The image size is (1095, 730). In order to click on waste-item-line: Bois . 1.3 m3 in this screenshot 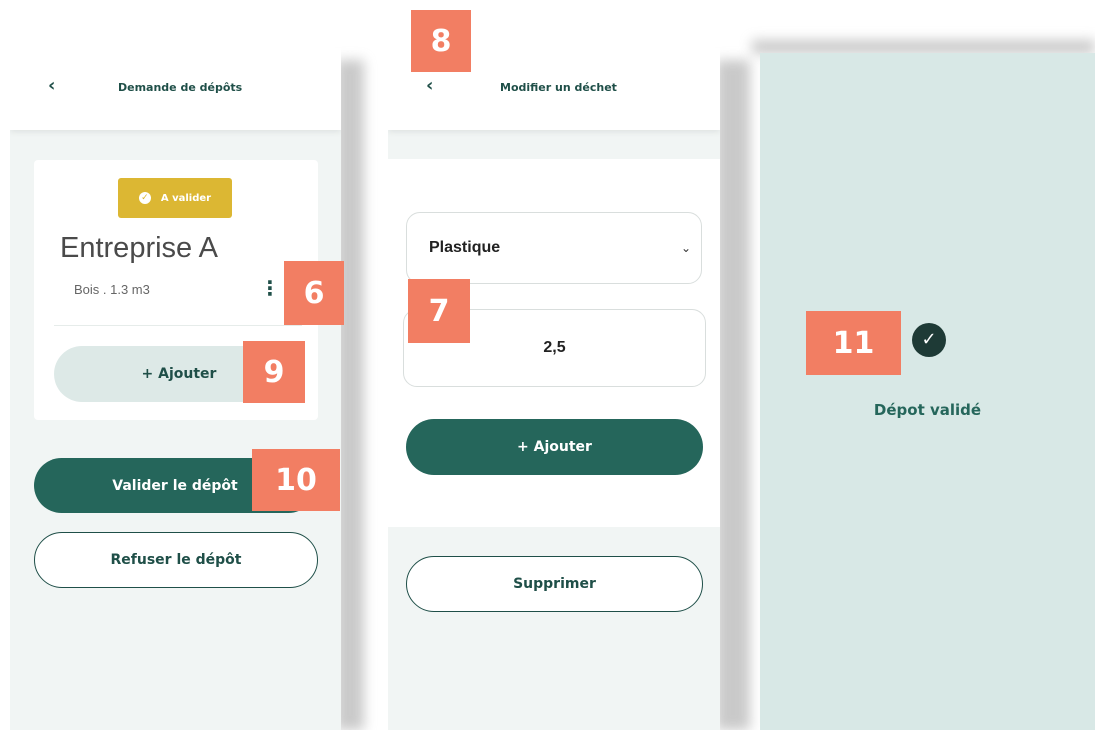, I will do `click(112, 289)`.